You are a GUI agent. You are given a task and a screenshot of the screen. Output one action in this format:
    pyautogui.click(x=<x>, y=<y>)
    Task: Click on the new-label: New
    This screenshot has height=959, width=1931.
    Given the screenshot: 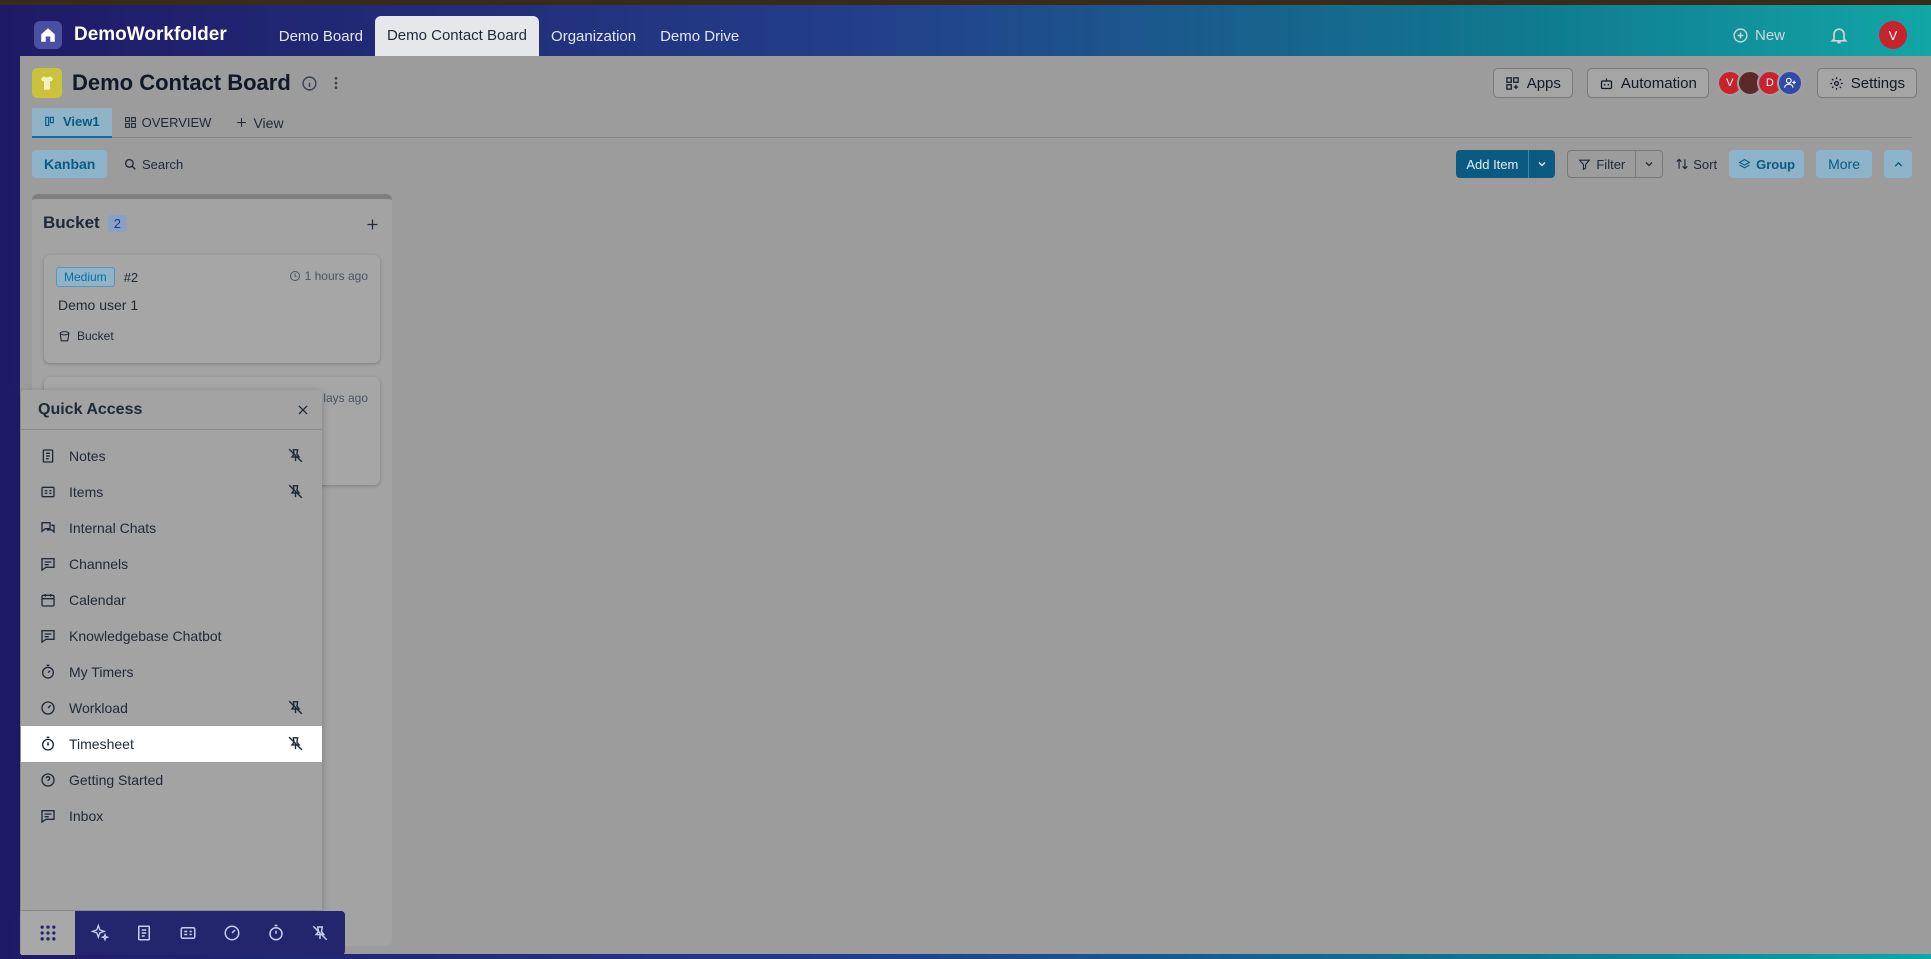 What is the action you would take?
    pyautogui.click(x=1769, y=35)
    